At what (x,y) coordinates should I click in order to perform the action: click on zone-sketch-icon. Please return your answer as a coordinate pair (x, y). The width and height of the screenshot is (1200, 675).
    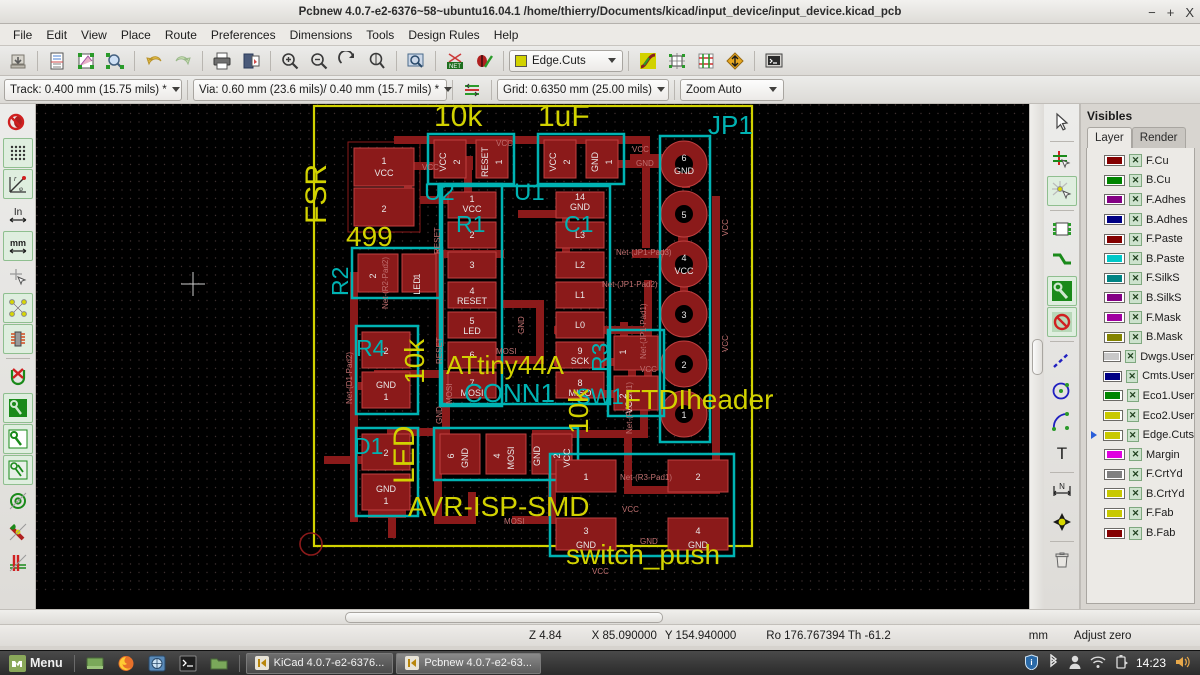
    Looking at the image, I should click on (17, 470).